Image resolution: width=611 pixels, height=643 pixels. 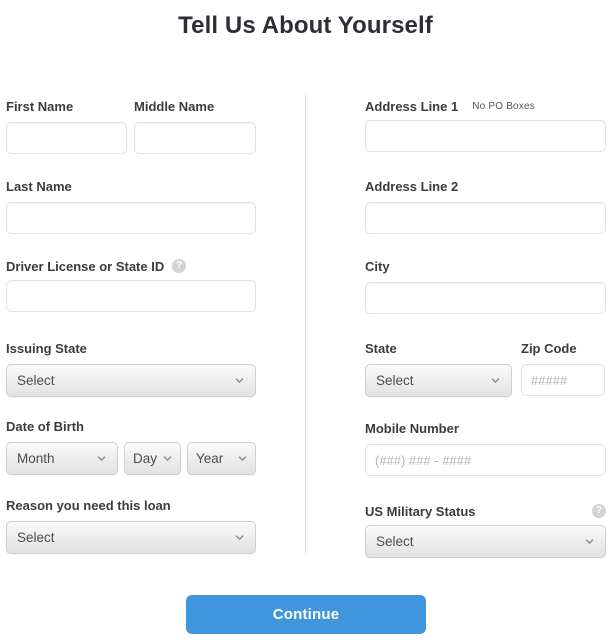 I want to click on military-status-value: Select, so click(x=395, y=541).